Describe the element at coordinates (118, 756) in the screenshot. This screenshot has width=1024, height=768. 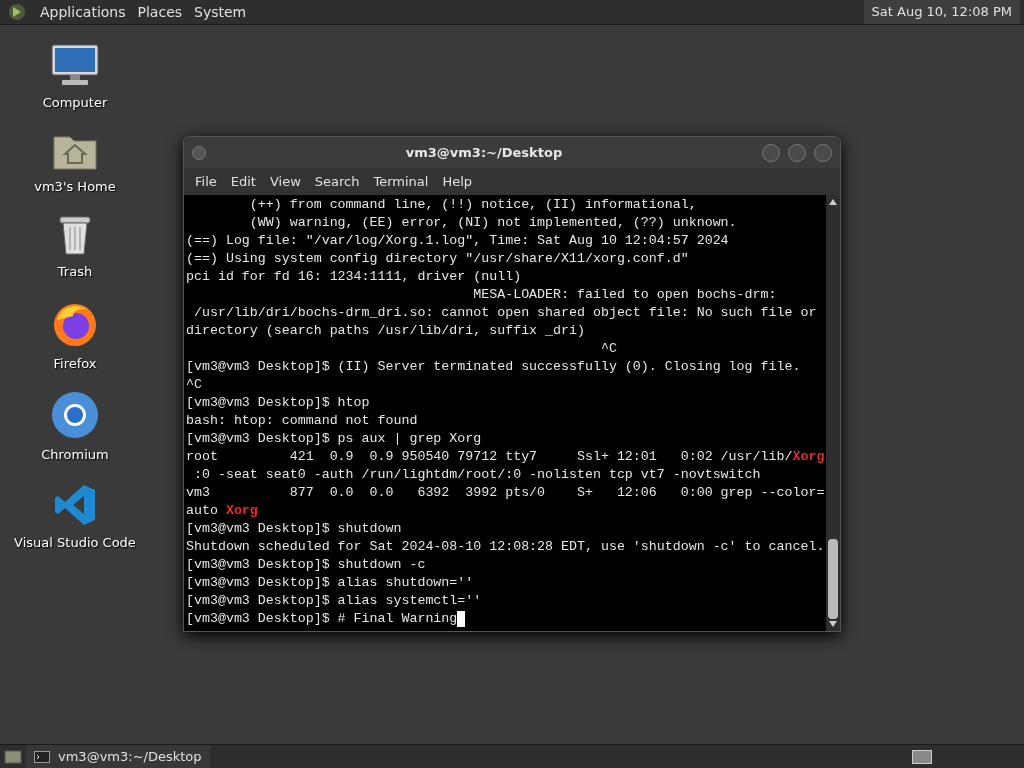
I see `taskbar-button: vm3@vm3:~/Desktop` at that location.